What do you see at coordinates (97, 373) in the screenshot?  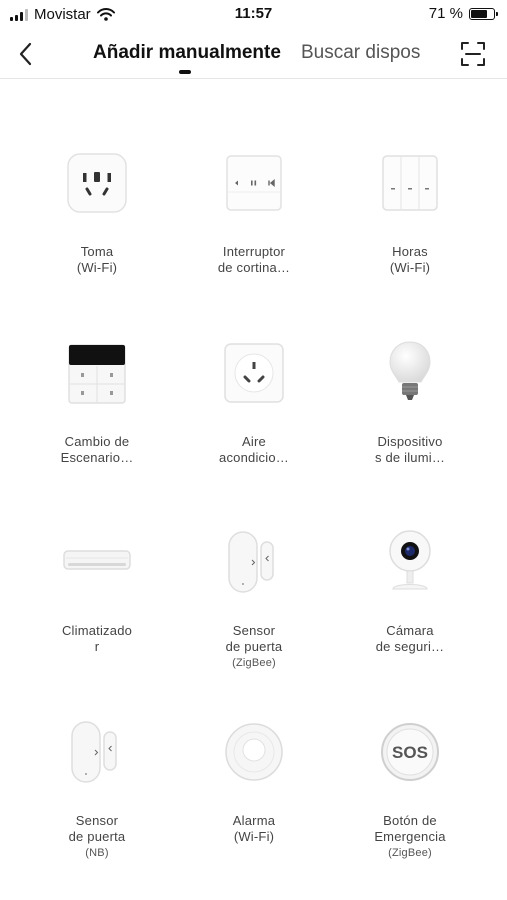 I see `scene-switch-icon` at bounding box center [97, 373].